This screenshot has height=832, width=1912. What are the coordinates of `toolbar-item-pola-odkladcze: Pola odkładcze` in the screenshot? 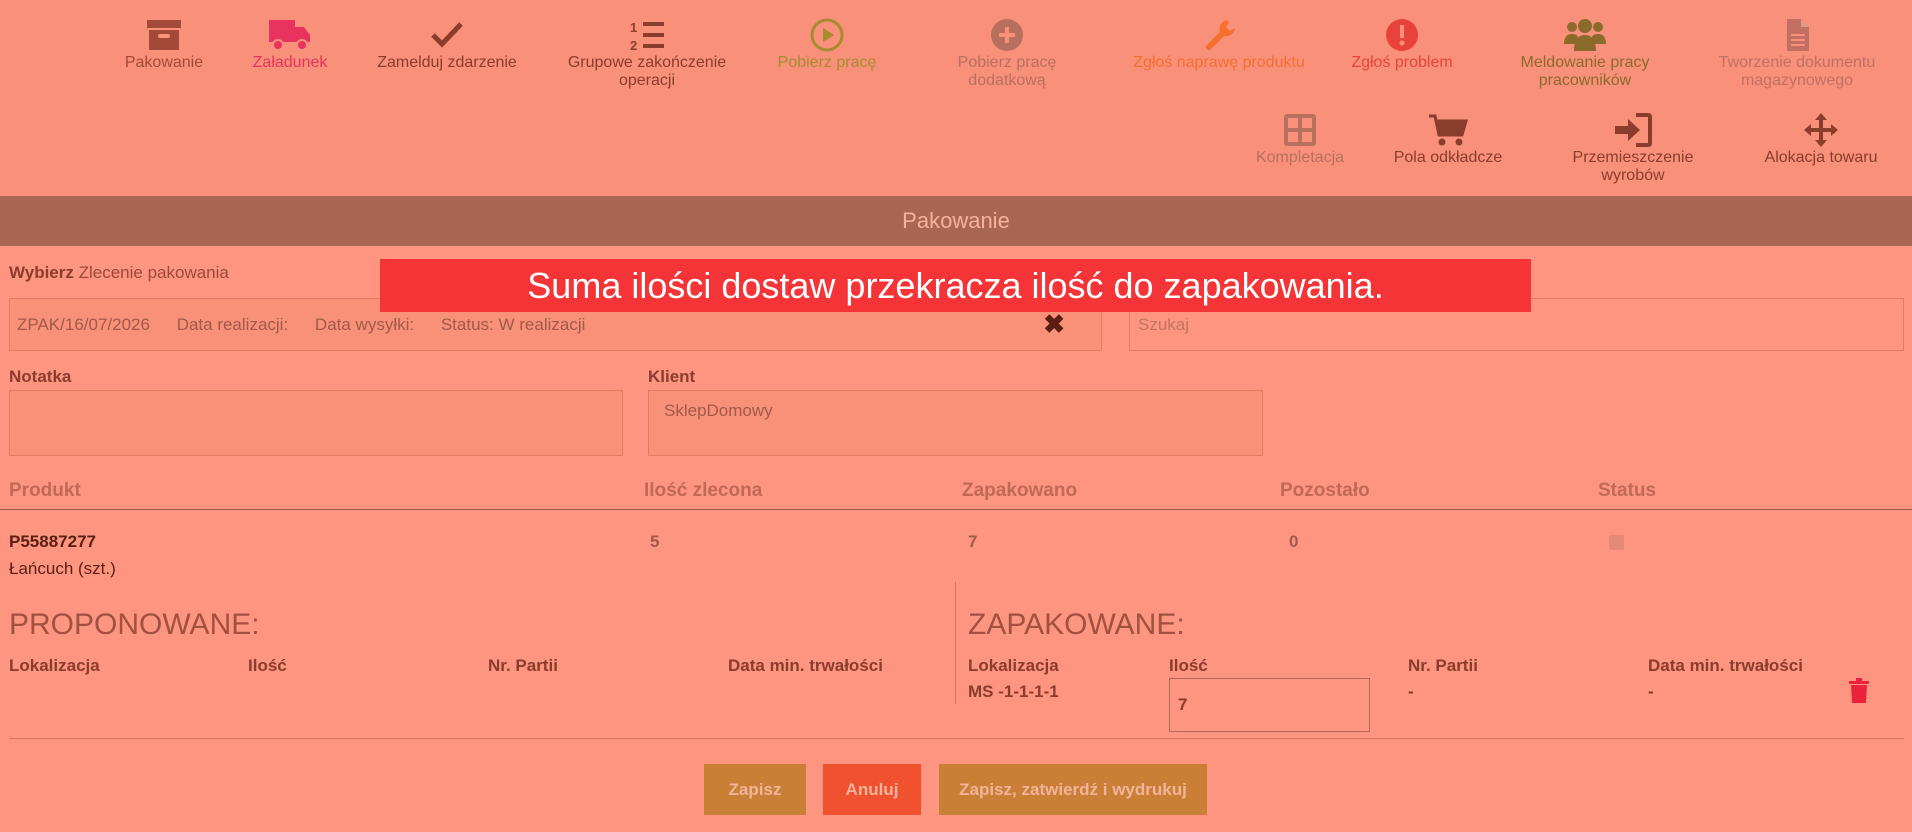 It's located at (1448, 140).